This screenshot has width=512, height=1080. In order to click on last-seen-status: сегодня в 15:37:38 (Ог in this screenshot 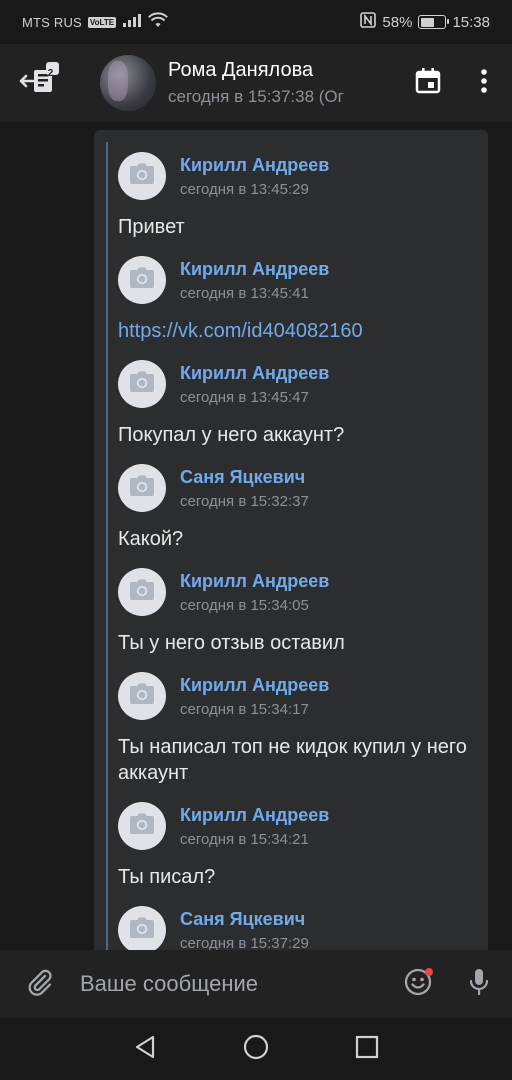, I will do `click(256, 96)`.